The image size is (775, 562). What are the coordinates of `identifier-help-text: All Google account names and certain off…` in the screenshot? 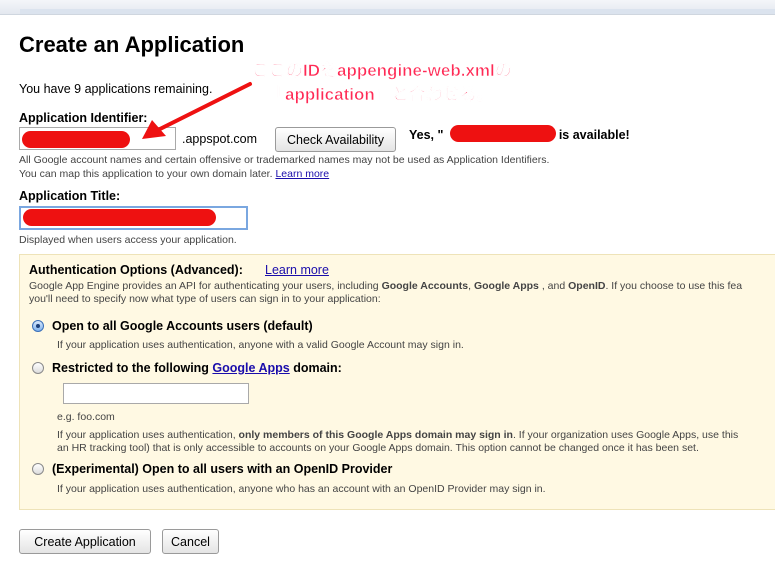 It's located at (284, 160).